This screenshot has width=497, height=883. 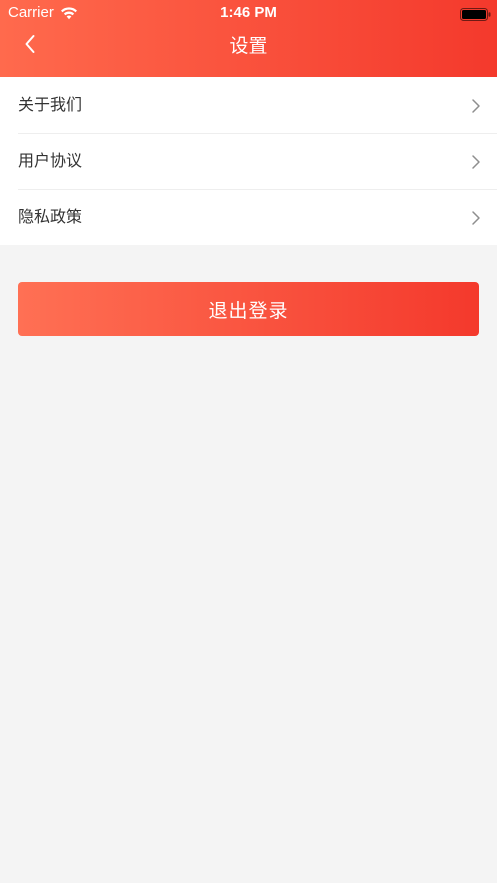 I want to click on menu-item-user-agreement: 用户协议, so click(x=248, y=161).